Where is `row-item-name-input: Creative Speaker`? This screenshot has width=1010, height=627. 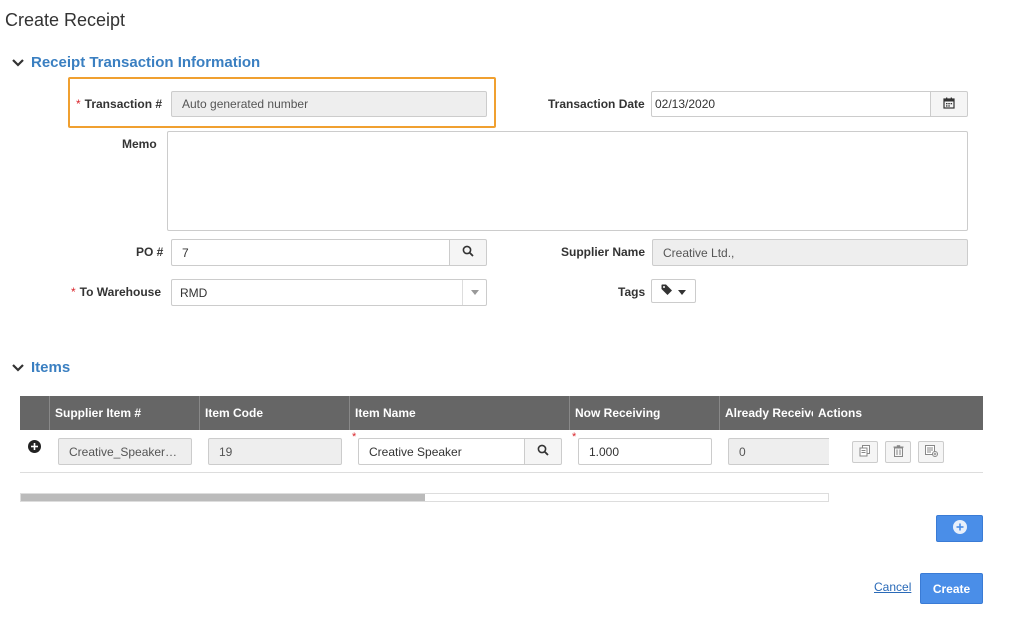
row-item-name-input: Creative Speaker is located at coordinates (442, 451).